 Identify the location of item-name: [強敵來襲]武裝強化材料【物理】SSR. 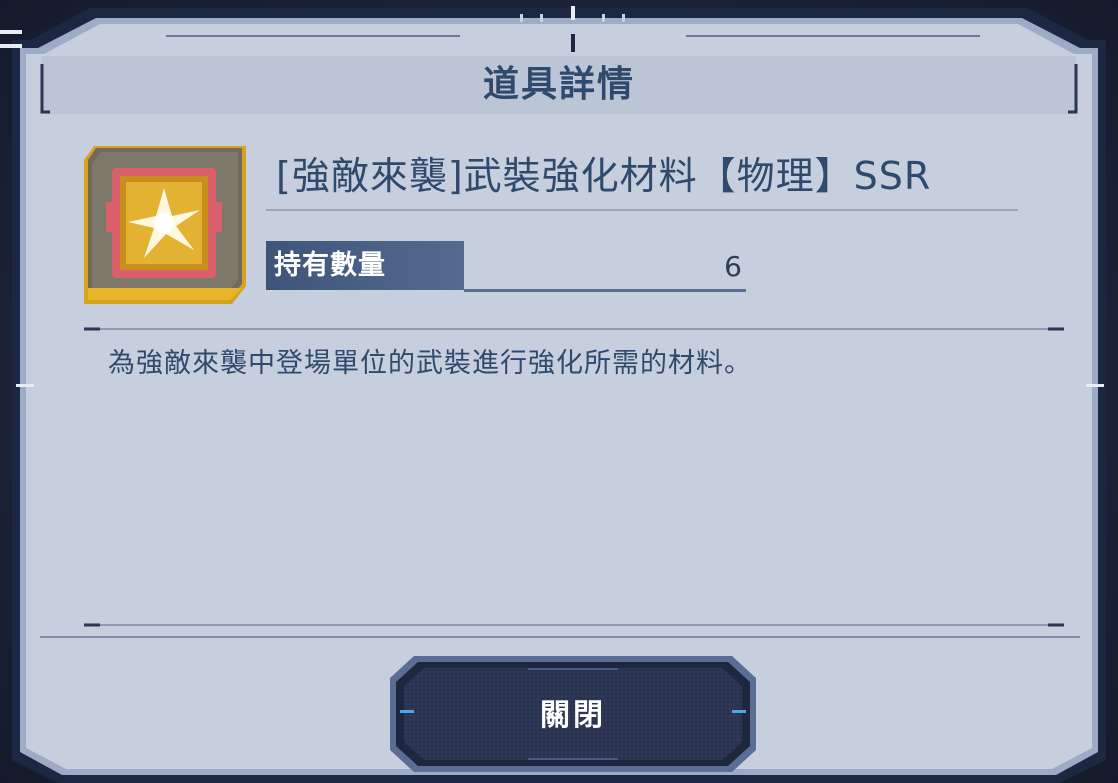
(604, 176).